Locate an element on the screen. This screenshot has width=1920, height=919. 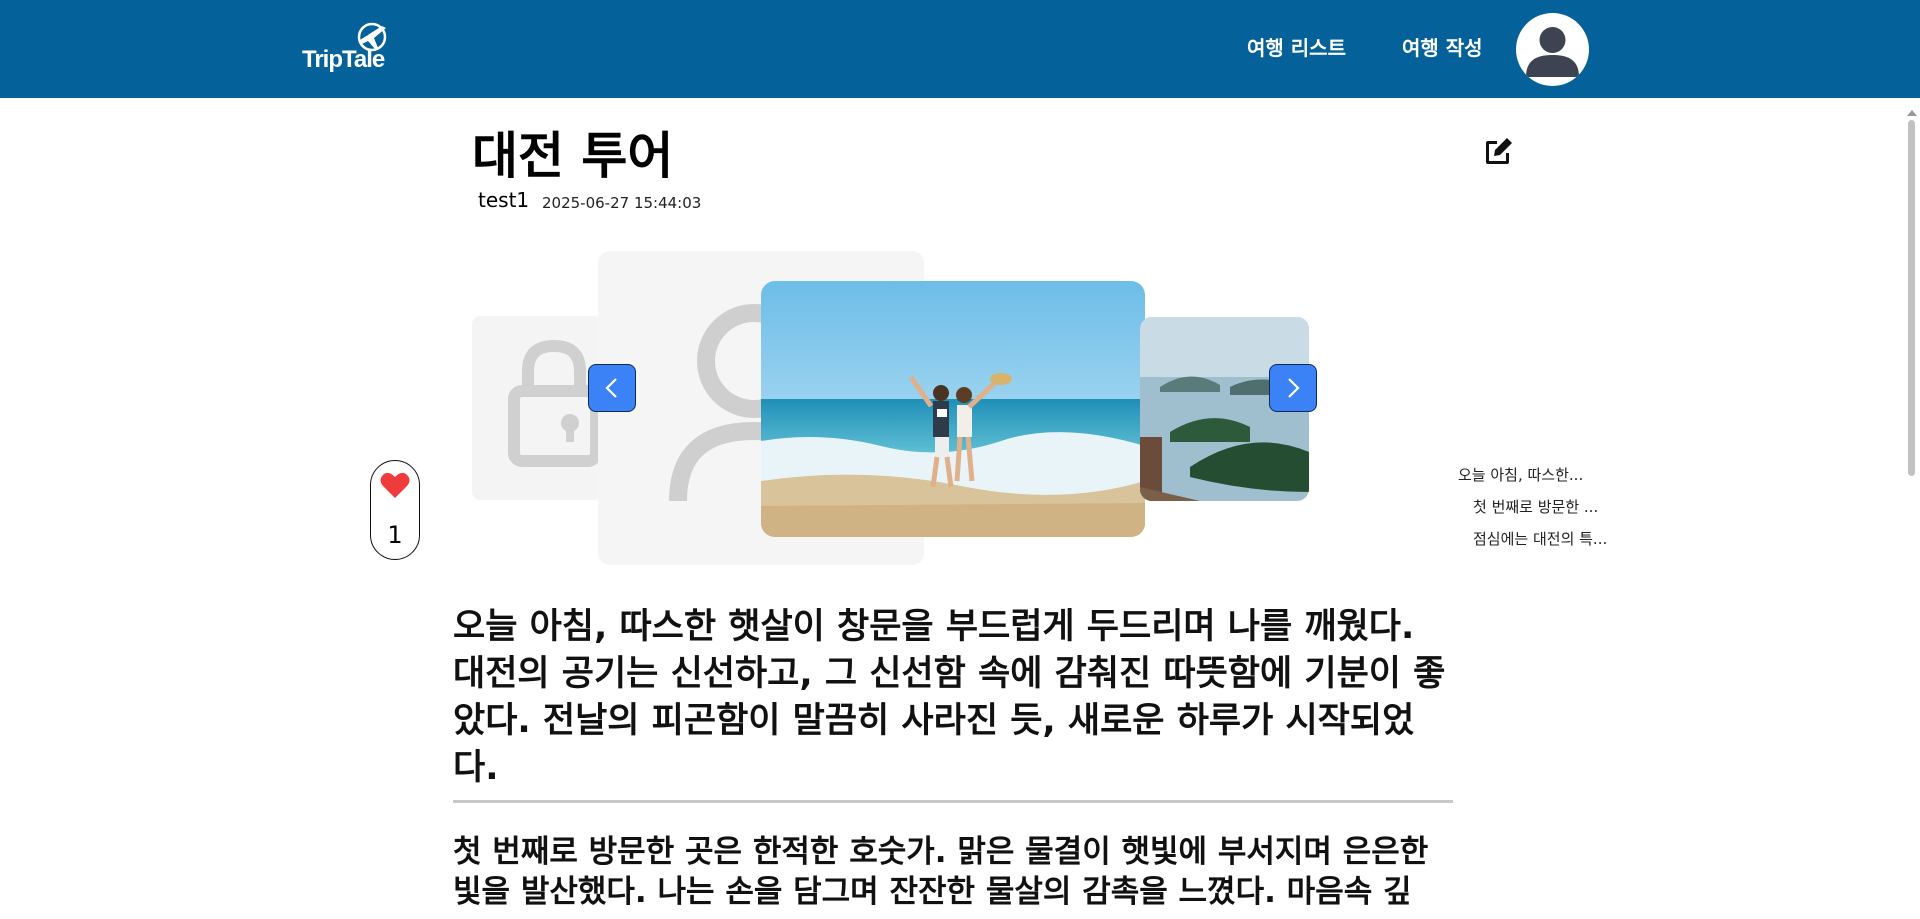
post-title: 대전 투어 is located at coordinates (573, 156).